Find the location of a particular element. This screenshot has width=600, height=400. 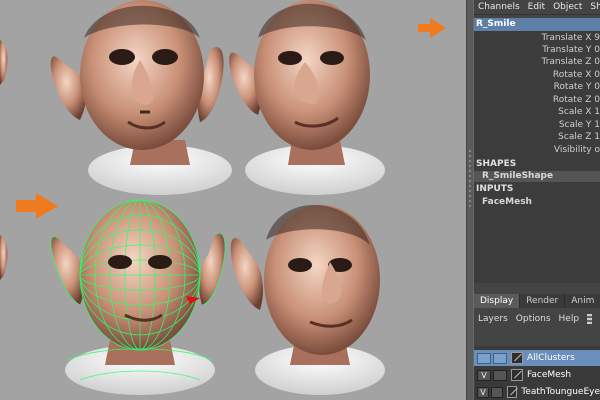

layer-editor-tabs: Display Render Anim is located at coordinates (537, 301).